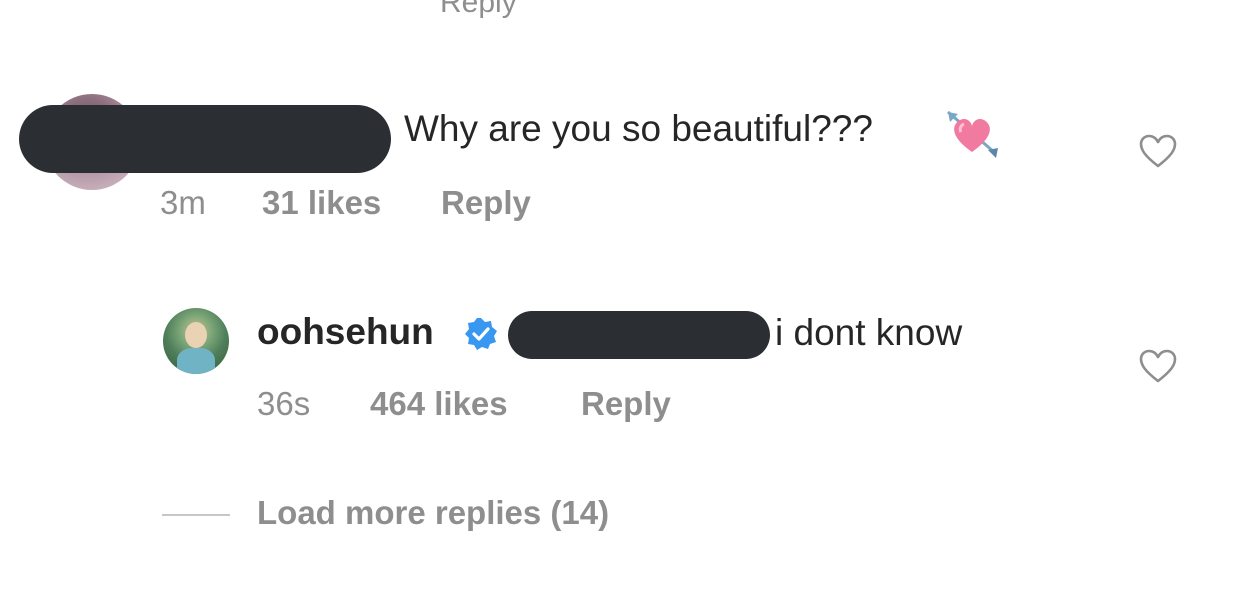  What do you see at coordinates (439, 404) in the screenshot?
I see `reply-likes-link: 464 likes` at bounding box center [439, 404].